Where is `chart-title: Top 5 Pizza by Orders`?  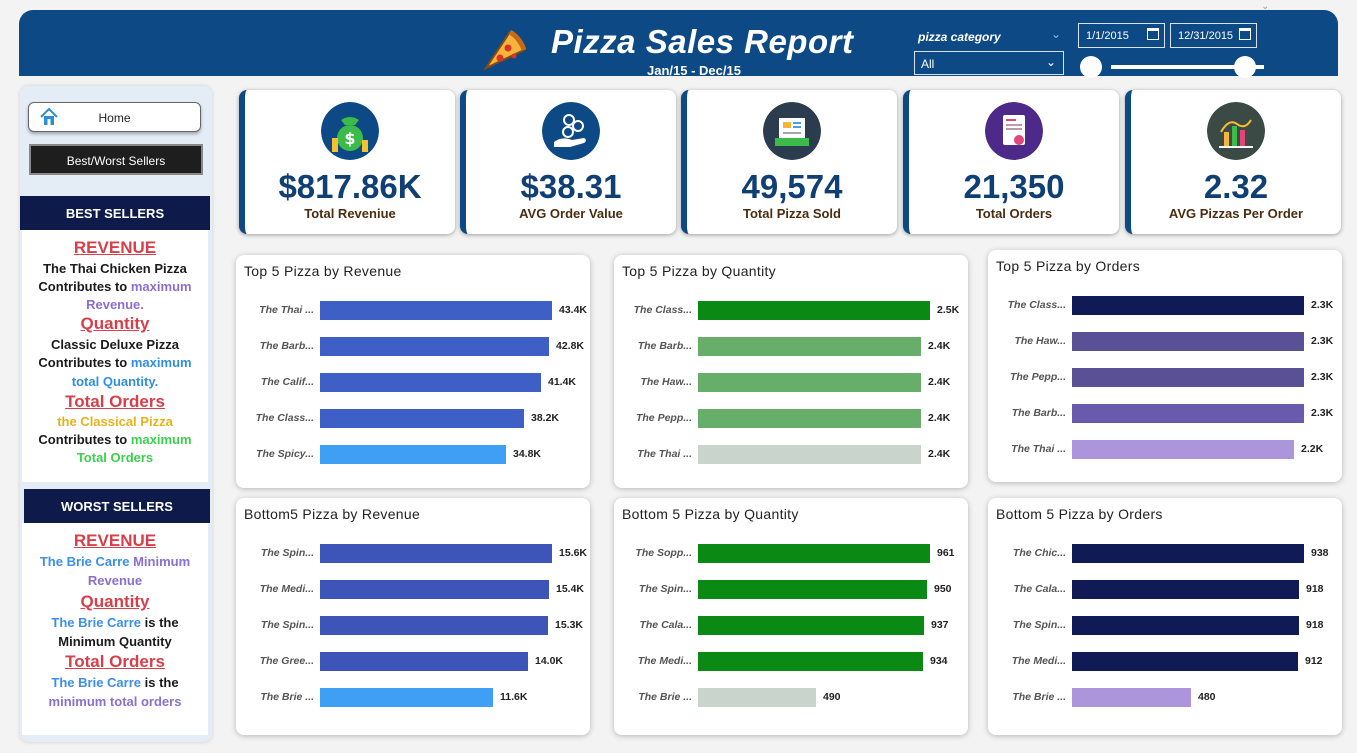
chart-title: Top 5 Pizza by Orders is located at coordinates (1068, 266).